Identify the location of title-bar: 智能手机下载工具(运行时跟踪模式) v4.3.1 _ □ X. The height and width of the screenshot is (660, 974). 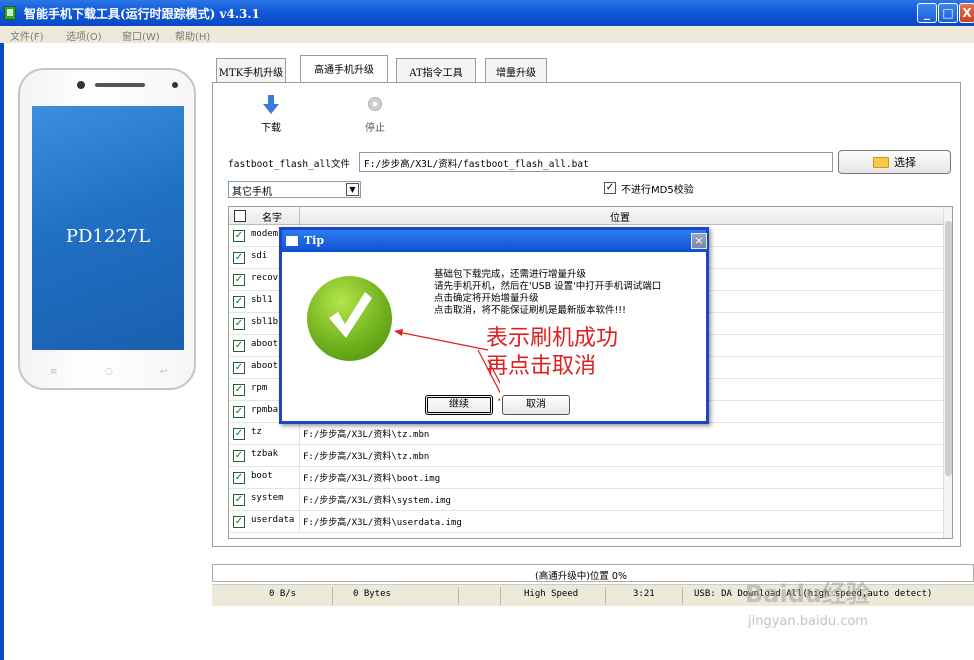
(487, 13).